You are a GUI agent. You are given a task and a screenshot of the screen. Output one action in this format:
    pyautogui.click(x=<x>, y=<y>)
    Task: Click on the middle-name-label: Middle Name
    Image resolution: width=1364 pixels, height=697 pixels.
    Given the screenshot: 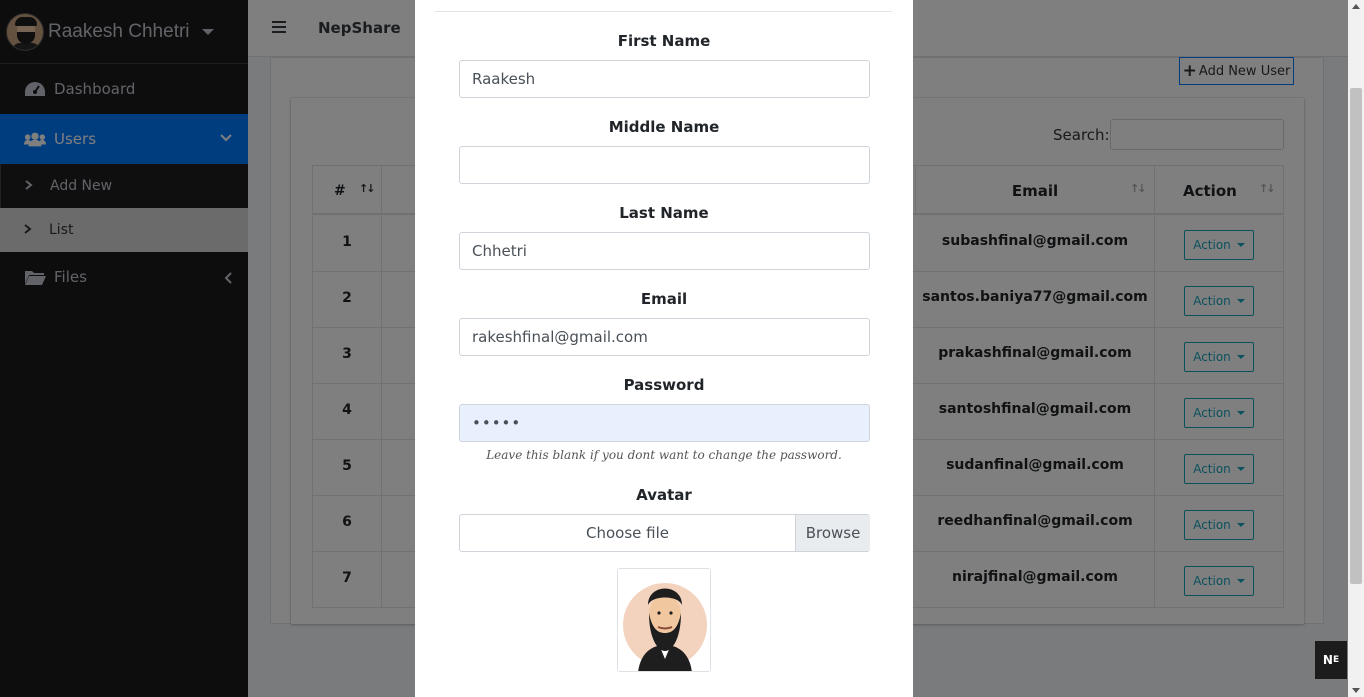 What is the action you would take?
    pyautogui.click(x=664, y=127)
    